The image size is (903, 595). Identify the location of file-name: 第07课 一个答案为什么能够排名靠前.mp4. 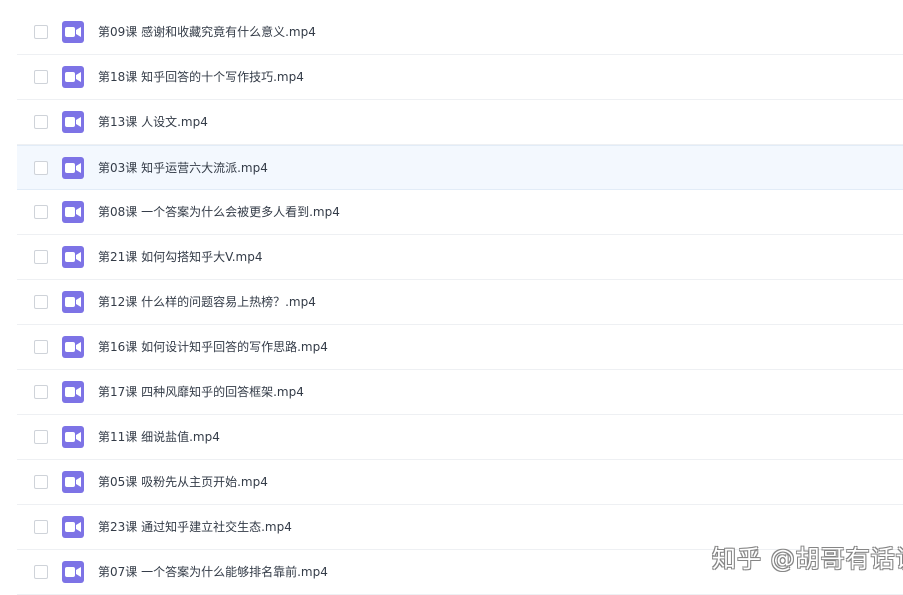
(213, 572).